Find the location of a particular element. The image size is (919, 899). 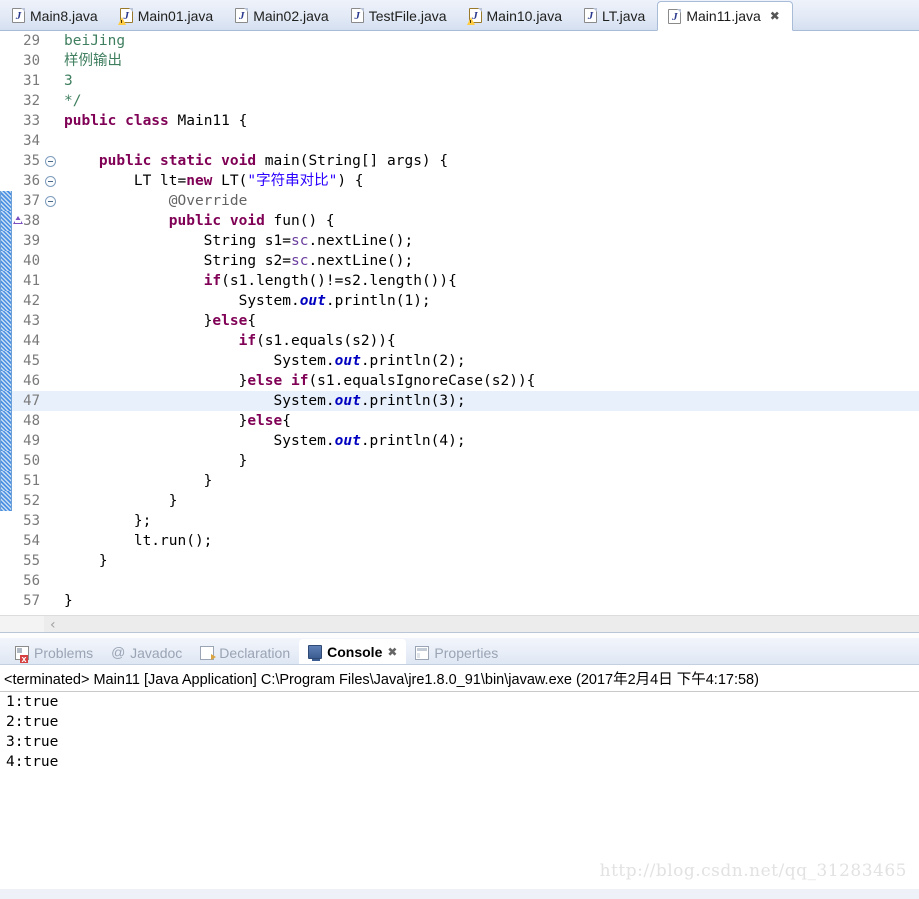

editor-tab-main8-java: Main8.java is located at coordinates (56, 15).